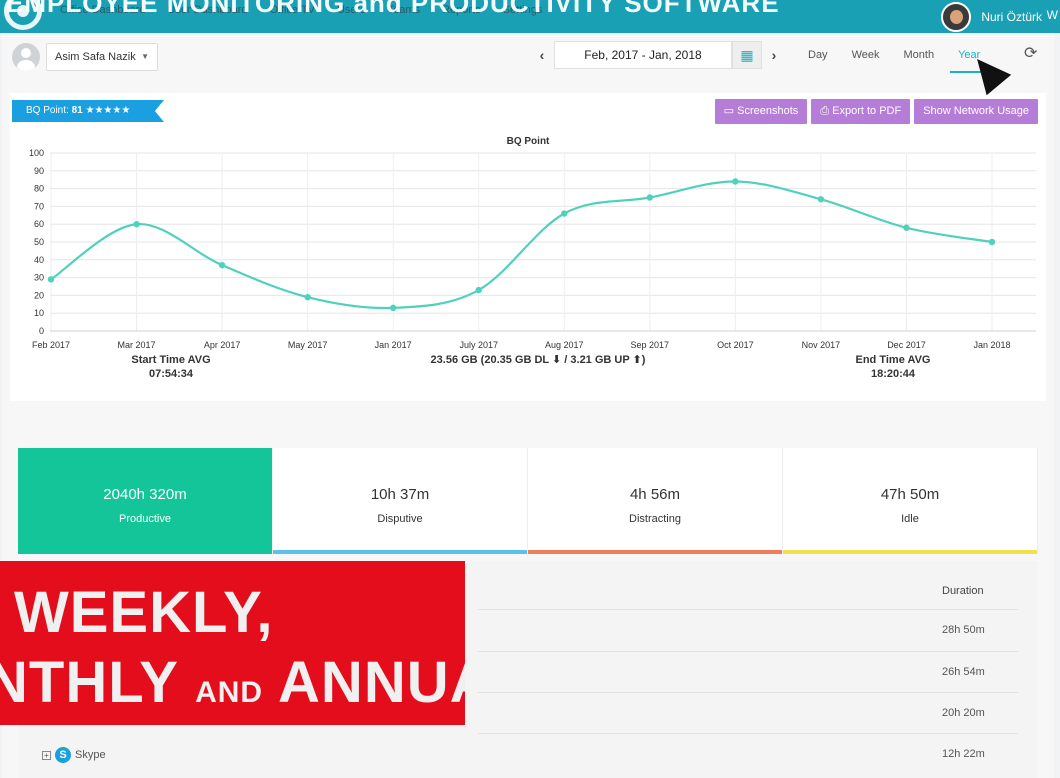 Image resolution: width=1060 pixels, height=778 pixels. I want to click on idle-bar, so click(910, 552).